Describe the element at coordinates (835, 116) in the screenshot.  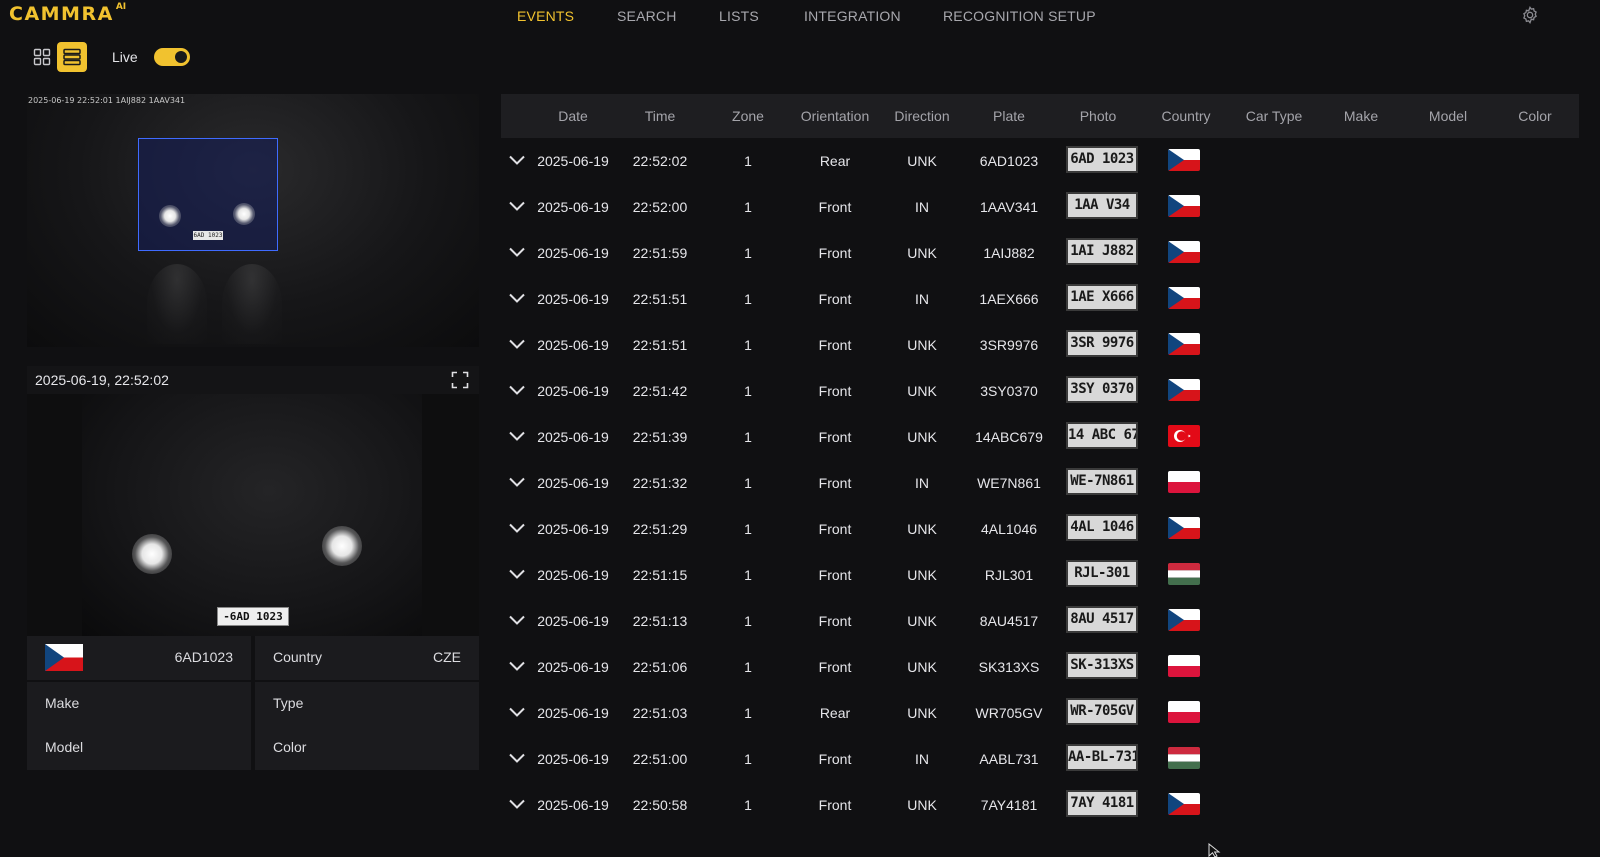
I see `column-header-orientation: Orientation` at that location.